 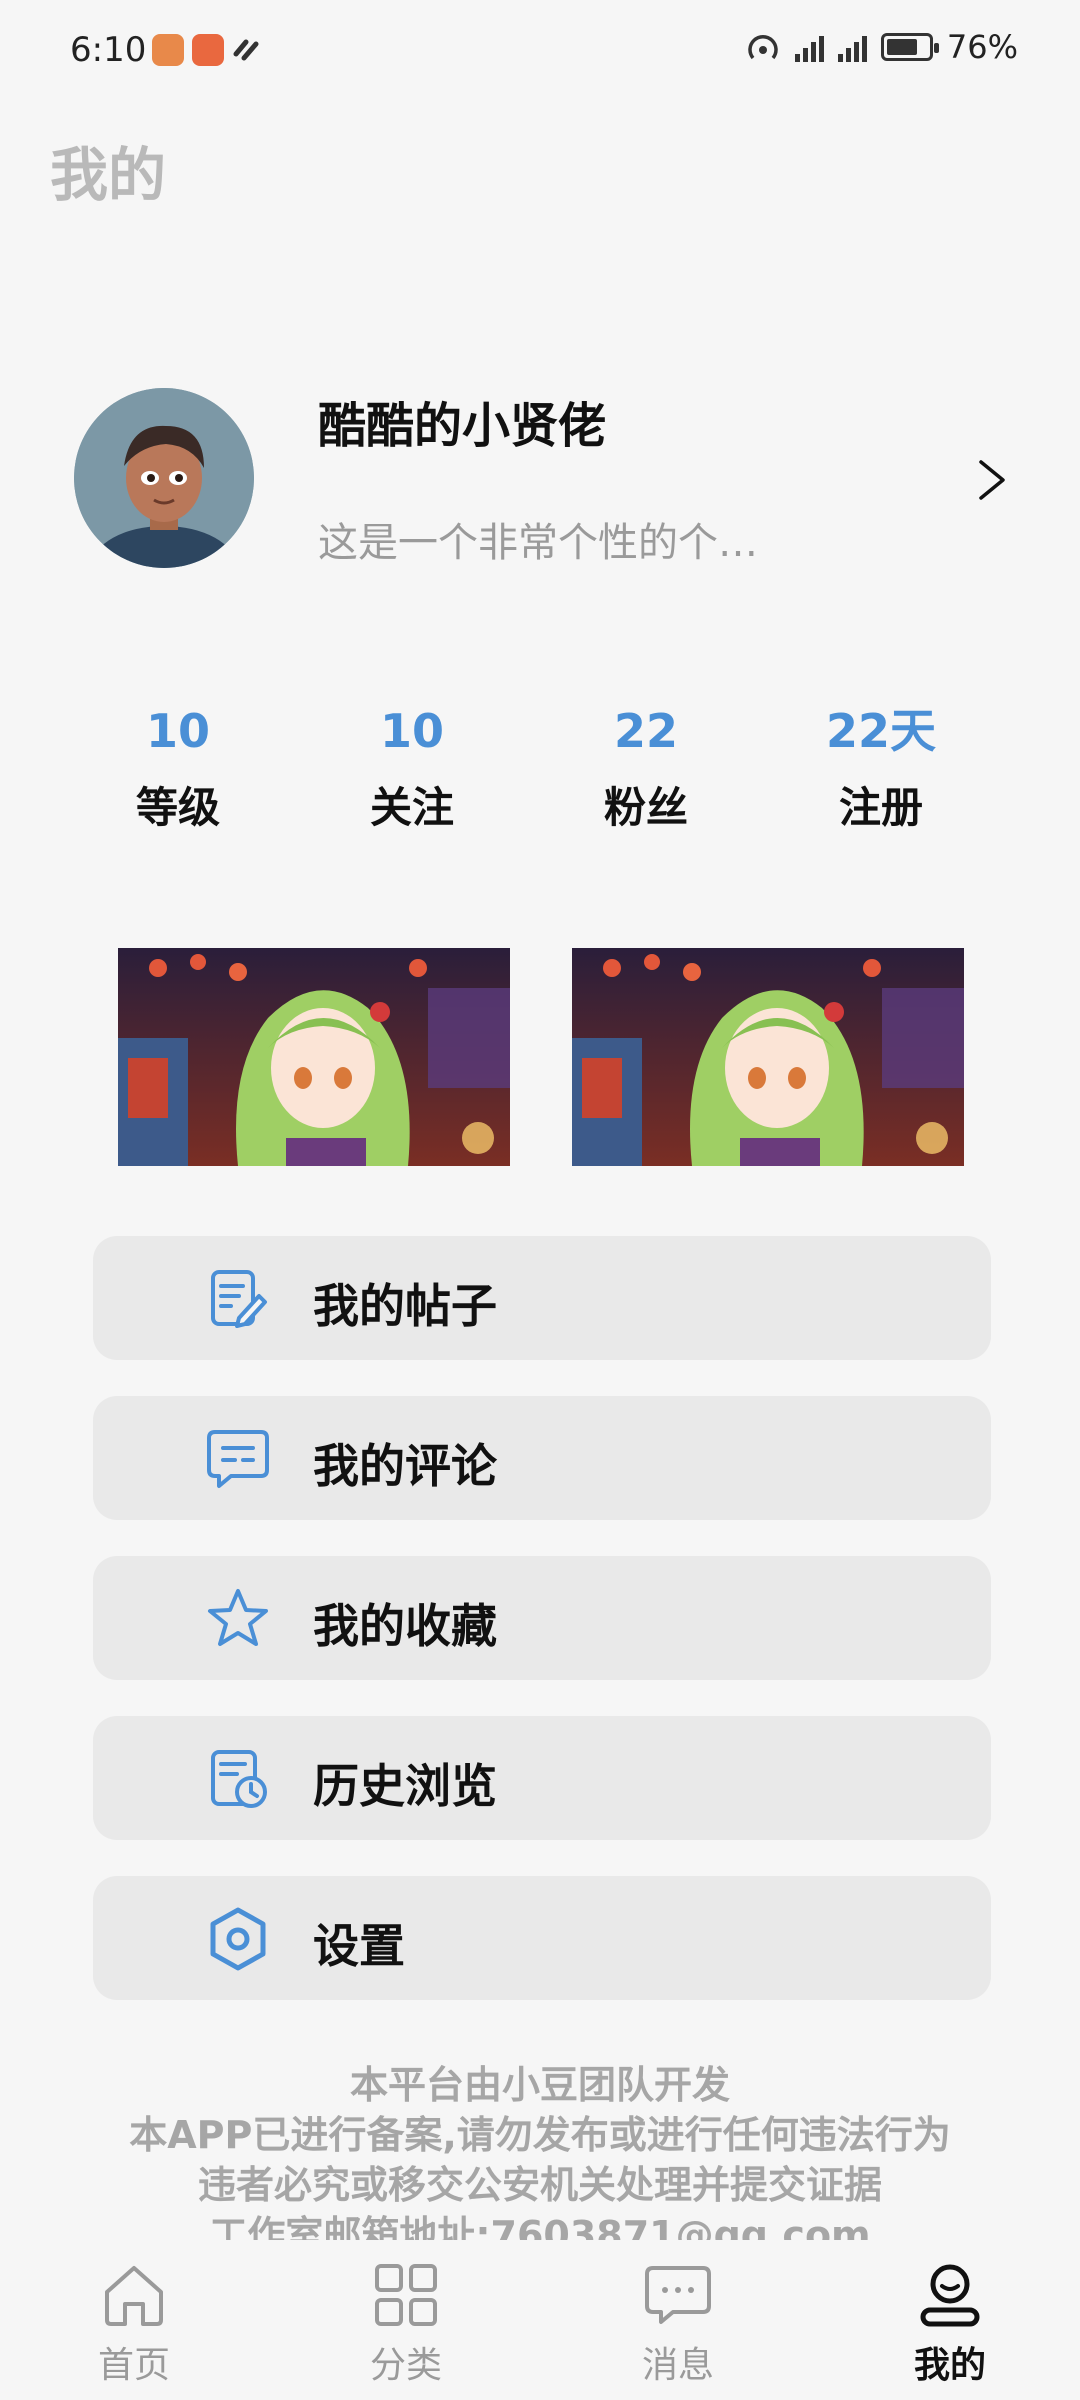 What do you see at coordinates (646, 767) in the screenshot?
I see `stat-fans: 22 粉丝` at bounding box center [646, 767].